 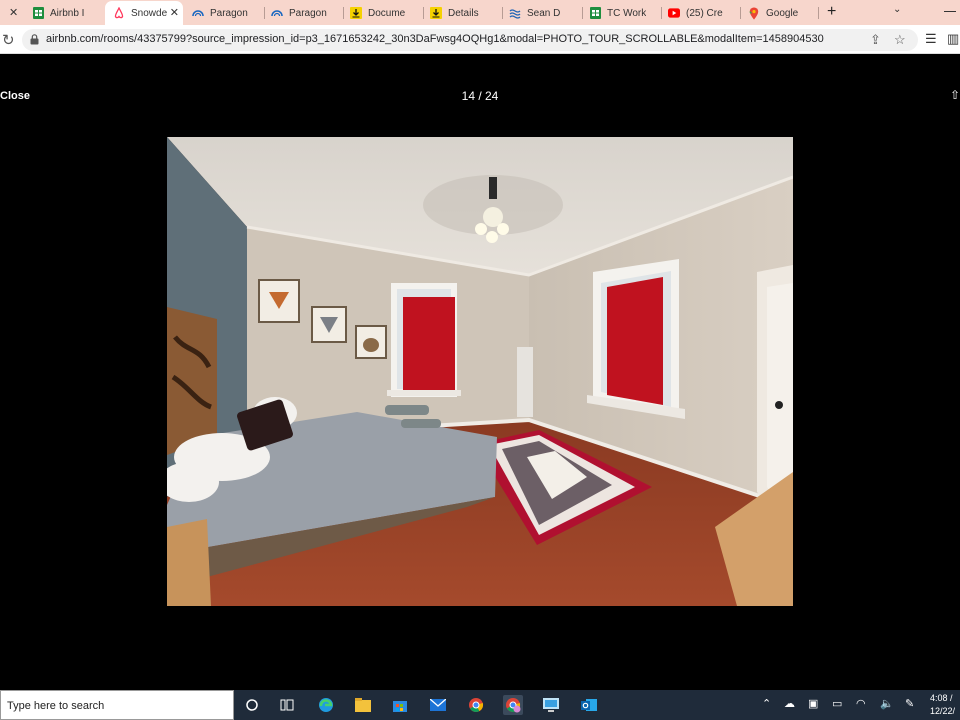 What do you see at coordinates (887, 703) in the screenshot?
I see `volume-icon: 🔈` at bounding box center [887, 703].